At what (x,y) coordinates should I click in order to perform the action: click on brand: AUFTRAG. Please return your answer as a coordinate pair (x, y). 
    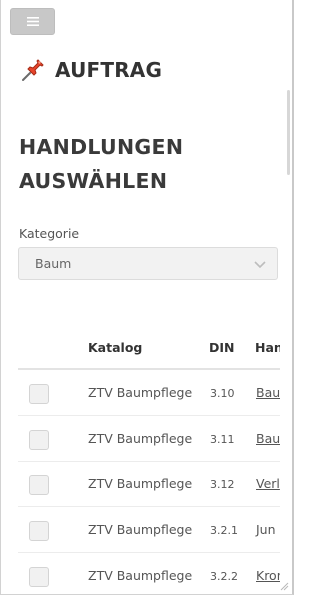
    Looking at the image, I should click on (90, 70).